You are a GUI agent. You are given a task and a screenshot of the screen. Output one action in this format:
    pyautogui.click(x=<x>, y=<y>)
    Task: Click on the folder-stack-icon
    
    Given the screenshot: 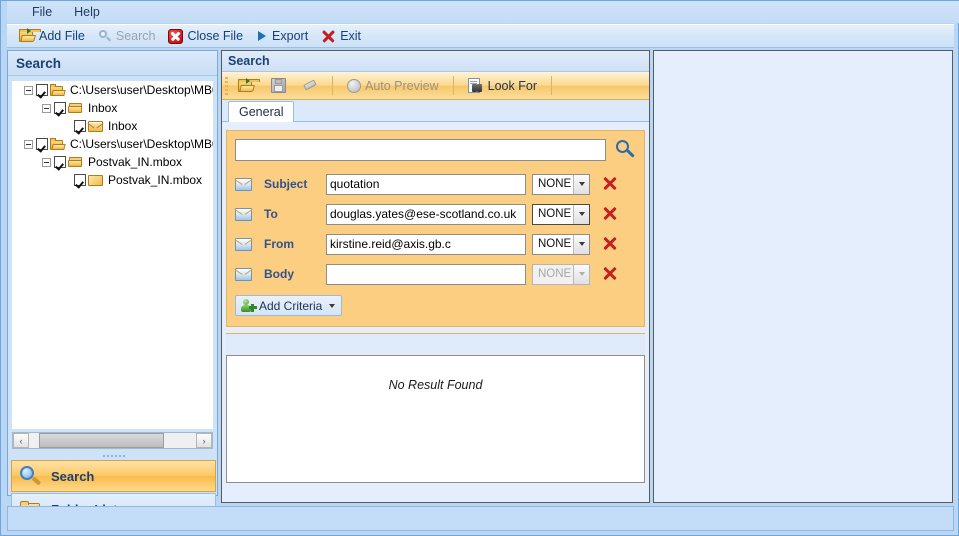 What is the action you would take?
    pyautogui.click(x=76, y=162)
    